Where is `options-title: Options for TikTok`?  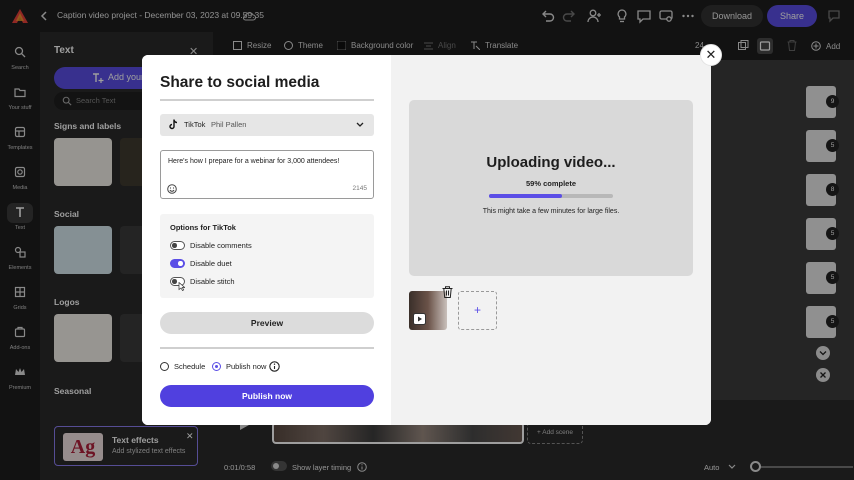 options-title: Options for TikTok is located at coordinates (203, 227).